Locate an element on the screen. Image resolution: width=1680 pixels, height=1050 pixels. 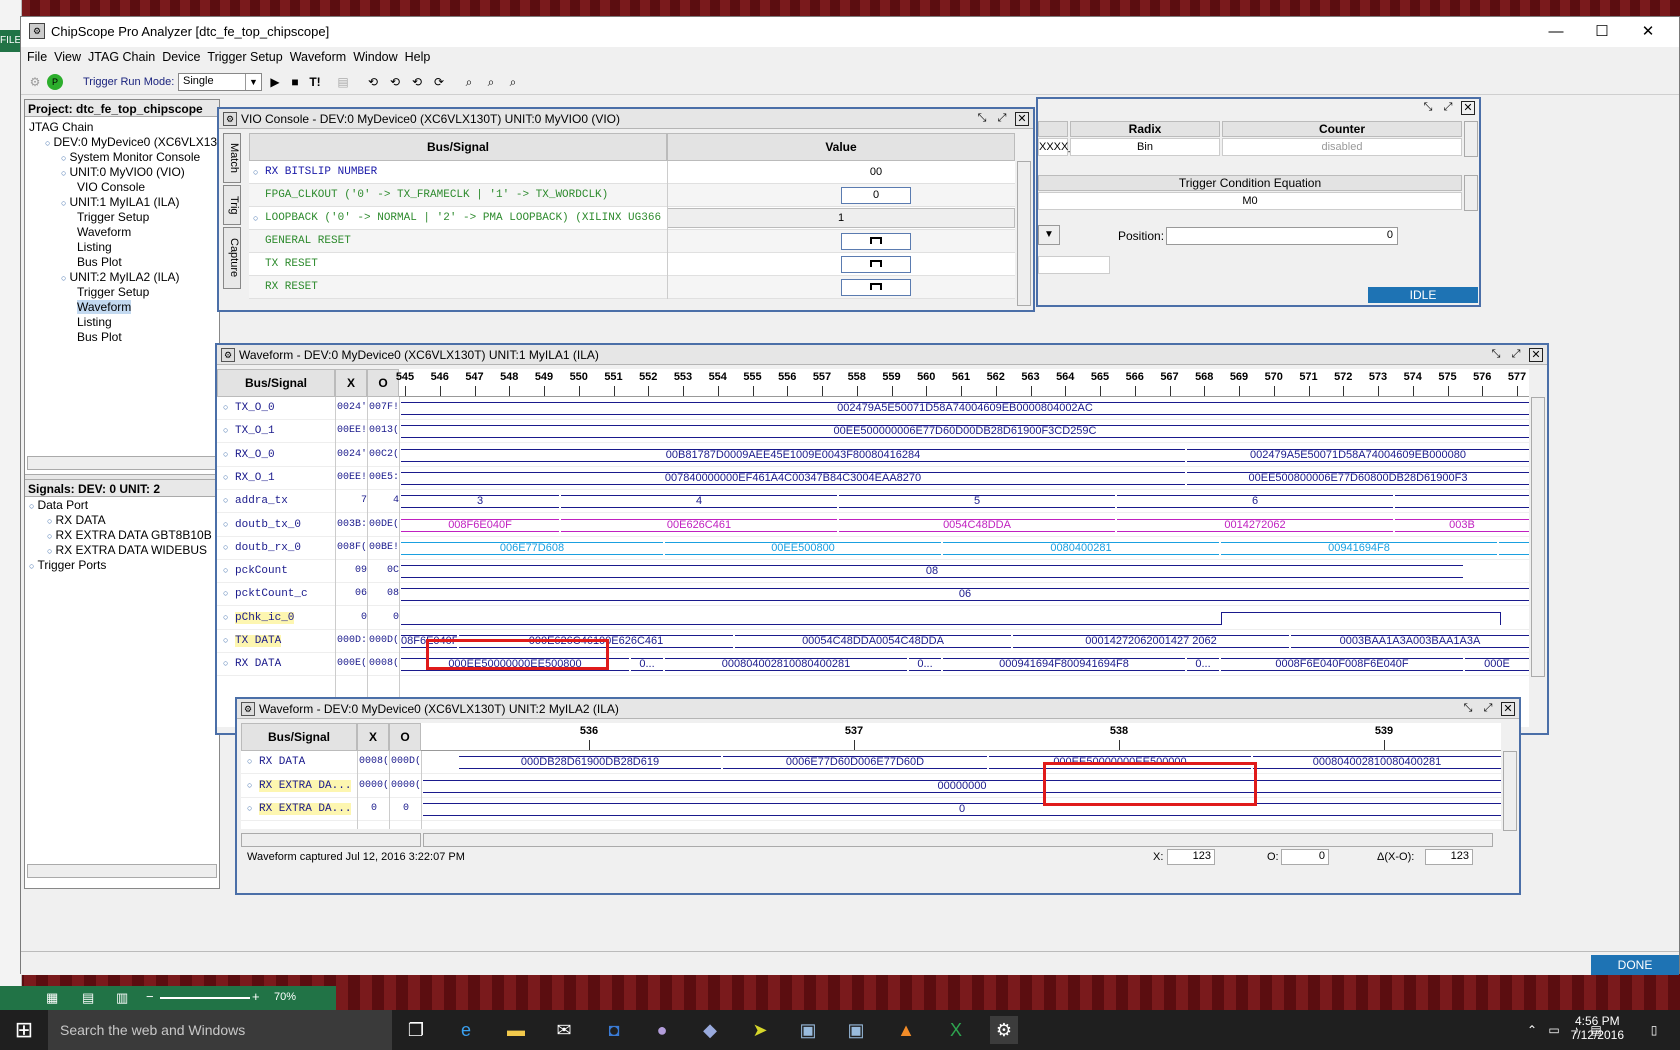
project-tree-item: ○ UNIT:0 MyVIO0 (VIO) is located at coordinates (123, 172).